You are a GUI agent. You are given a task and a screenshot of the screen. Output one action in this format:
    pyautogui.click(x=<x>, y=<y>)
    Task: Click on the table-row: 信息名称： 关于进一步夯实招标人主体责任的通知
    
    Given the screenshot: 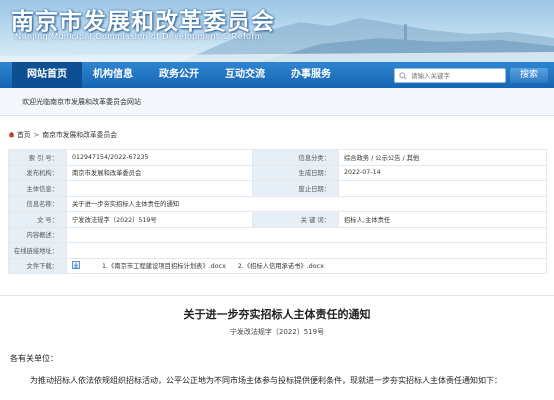 What is the action you would take?
    pyautogui.click(x=277, y=203)
    